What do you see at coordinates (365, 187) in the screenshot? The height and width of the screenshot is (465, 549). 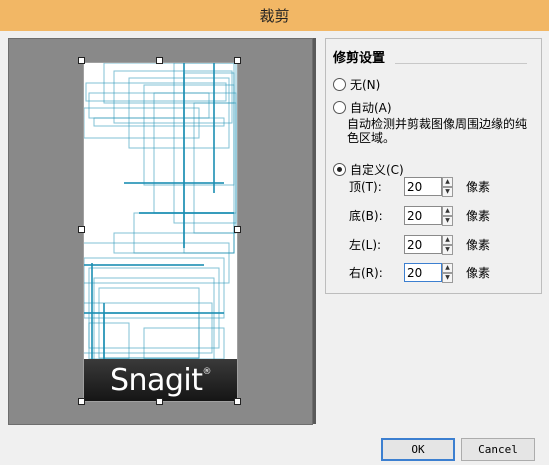 I see `top-label: 顶(T):` at bounding box center [365, 187].